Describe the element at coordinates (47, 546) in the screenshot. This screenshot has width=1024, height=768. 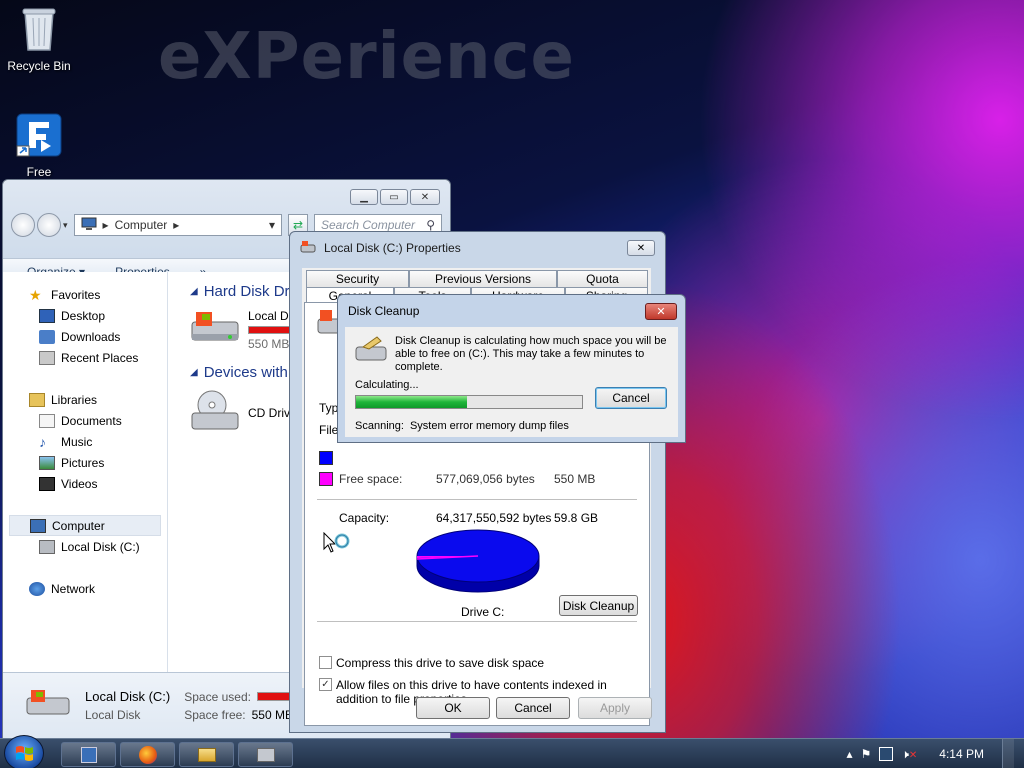
I see `drive-icon` at that location.